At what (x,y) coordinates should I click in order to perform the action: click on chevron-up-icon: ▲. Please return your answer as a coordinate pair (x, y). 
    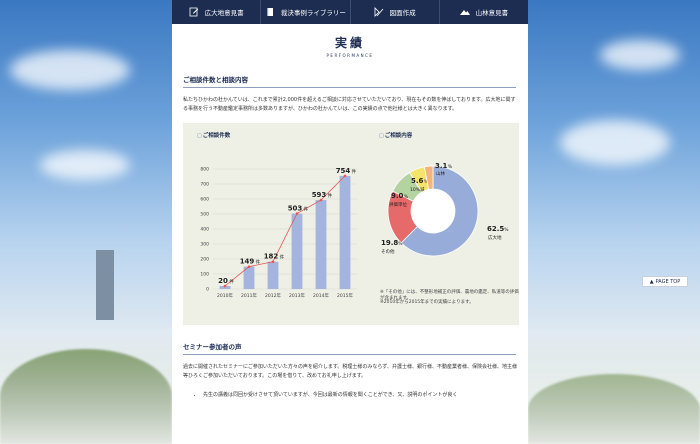
    Looking at the image, I should click on (651, 281).